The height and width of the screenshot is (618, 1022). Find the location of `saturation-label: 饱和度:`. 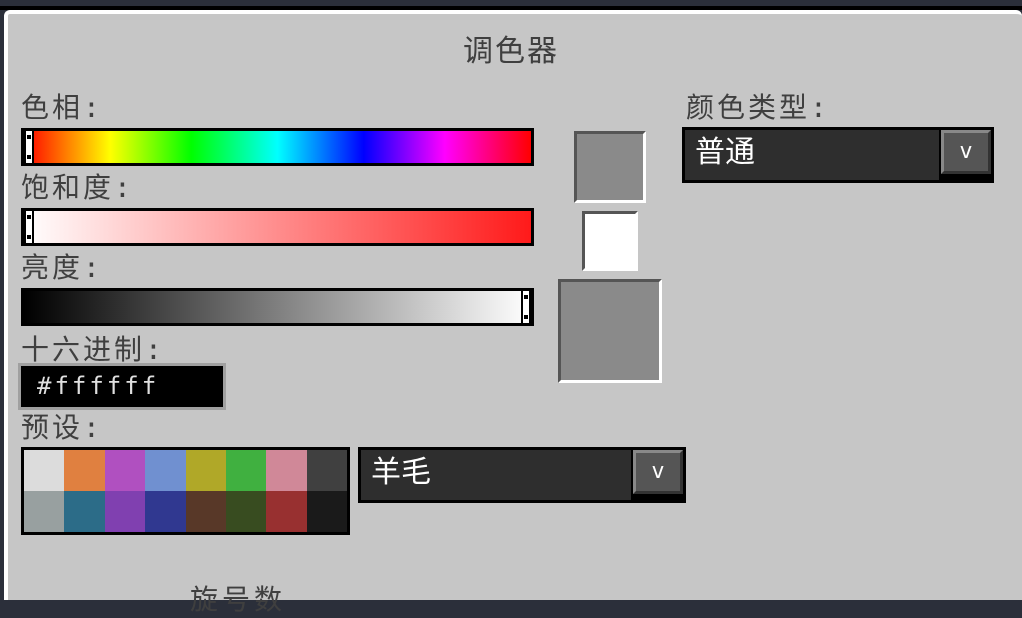

saturation-label: 饱和度: is located at coordinates (77, 187).